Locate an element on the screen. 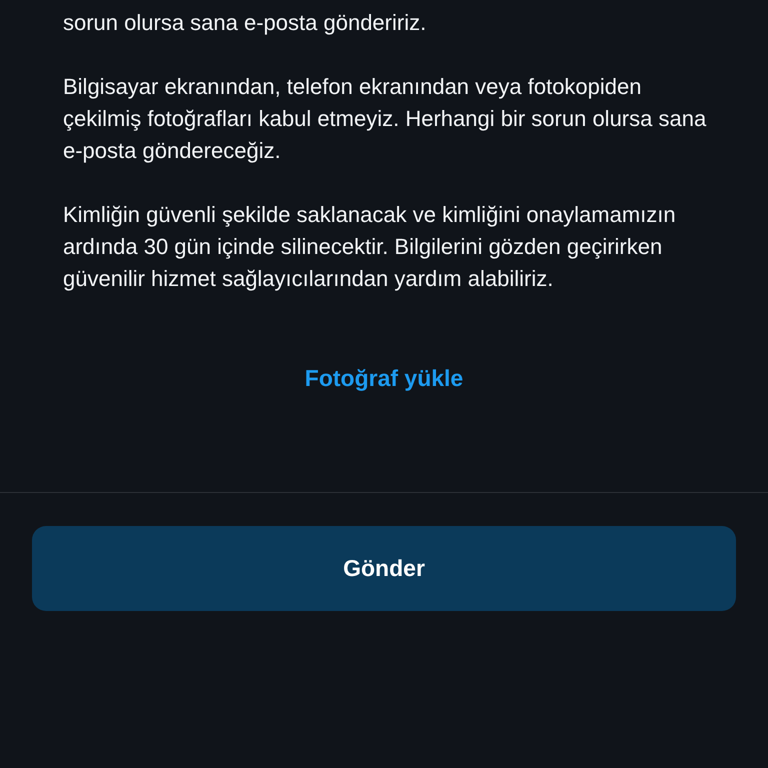 This screenshot has width=768, height=768. info-paragraph: Kimliğin güvenli şekilde saklanacak ve kimliğini onaylamamızın ardında 30 gün içinde silinecektir. Bilgilerini gözden geçirirken güvenilir hizmet sağlayıcılarından yardım alabiliriz. is located at coordinates (370, 247).